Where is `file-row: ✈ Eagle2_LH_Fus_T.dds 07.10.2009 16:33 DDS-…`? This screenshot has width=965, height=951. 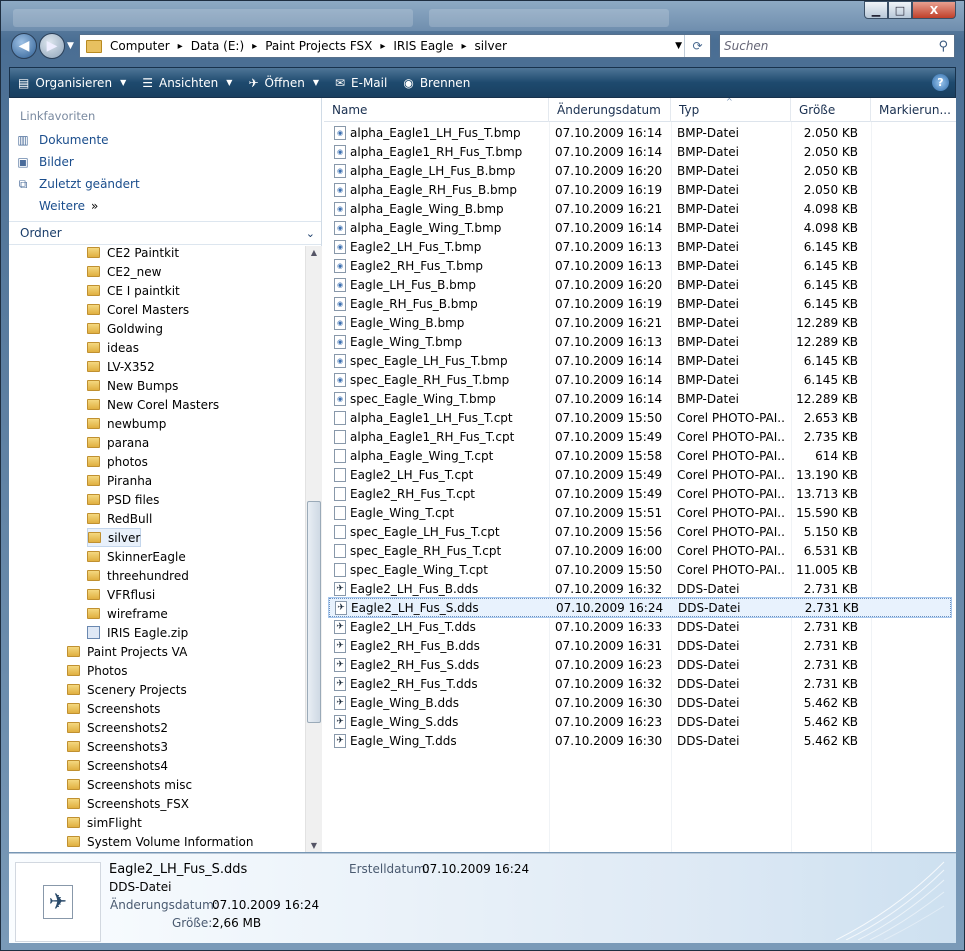 file-row: ✈ Eagle2_LH_Fus_T.dds 07.10.2009 16:33 DDS-… is located at coordinates (640, 626).